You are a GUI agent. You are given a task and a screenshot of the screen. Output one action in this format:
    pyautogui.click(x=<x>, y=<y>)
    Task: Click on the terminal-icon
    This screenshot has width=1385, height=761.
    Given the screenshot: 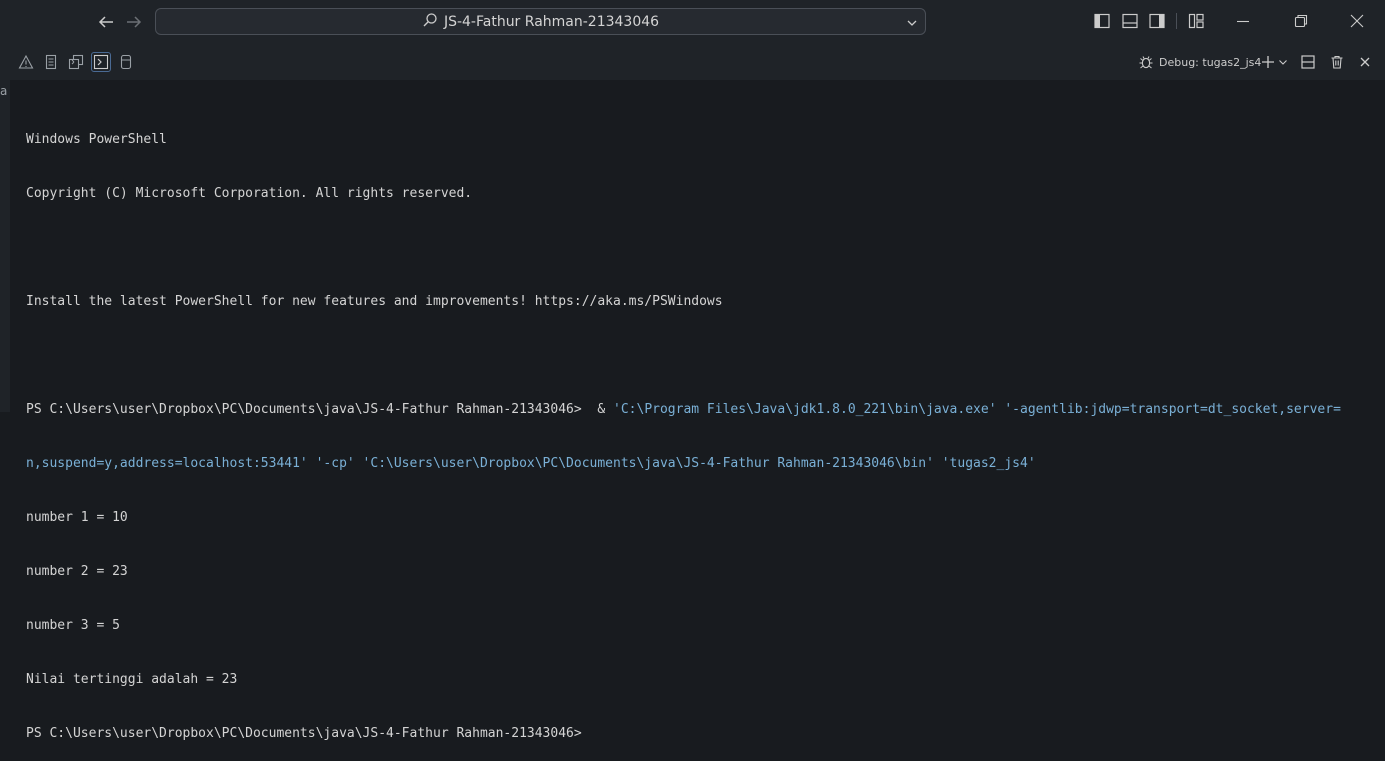 What is the action you would take?
    pyautogui.click(x=101, y=62)
    